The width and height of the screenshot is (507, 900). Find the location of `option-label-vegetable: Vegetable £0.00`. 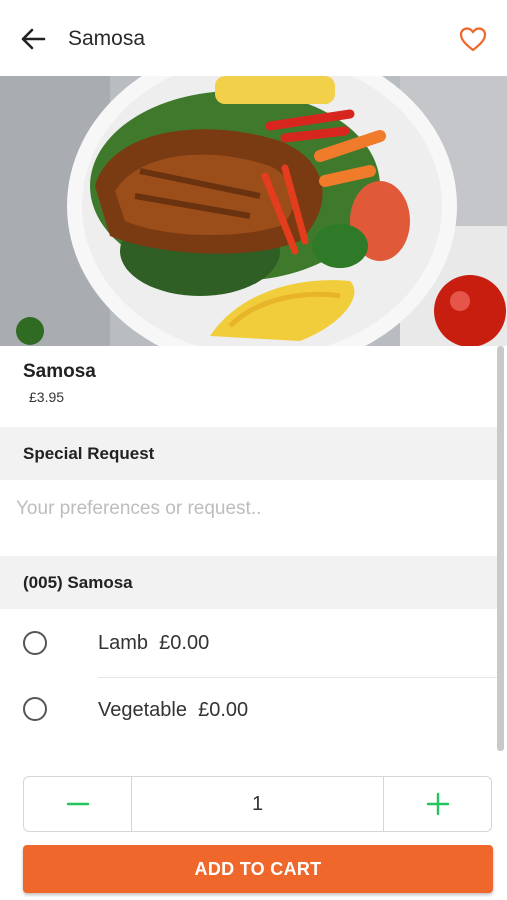

option-label-vegetable: Vegetable £0.00 is located at coordinates (173, 710).